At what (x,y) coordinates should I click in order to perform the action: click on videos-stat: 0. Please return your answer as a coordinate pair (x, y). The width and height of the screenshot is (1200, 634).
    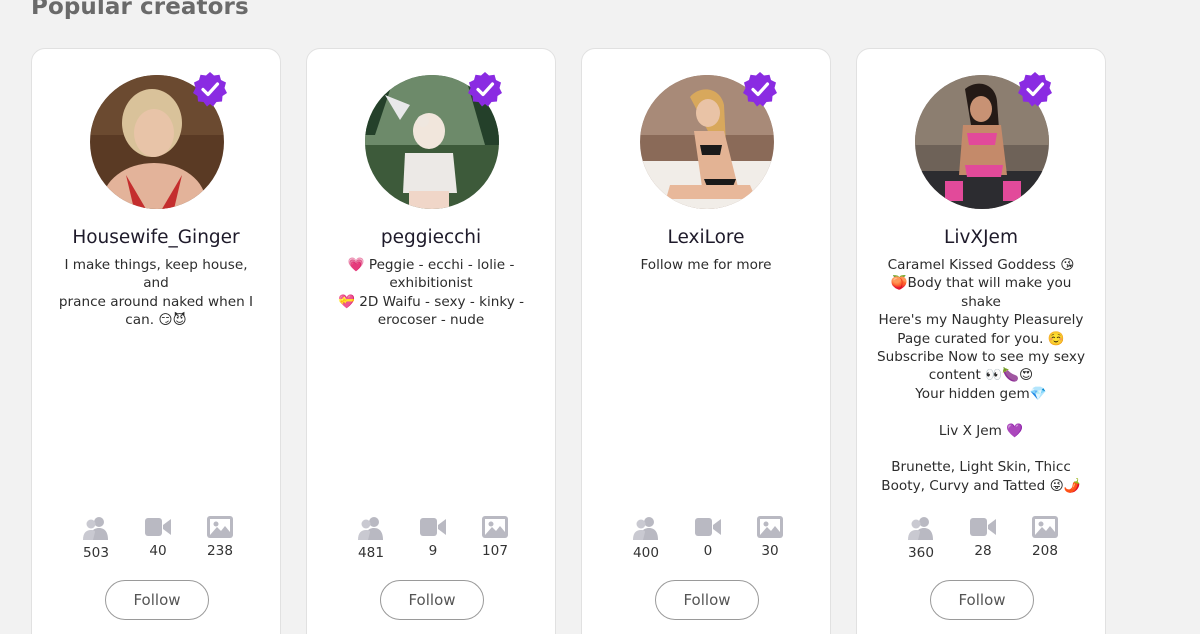
    Looking at the image, I should click on (708, 537).